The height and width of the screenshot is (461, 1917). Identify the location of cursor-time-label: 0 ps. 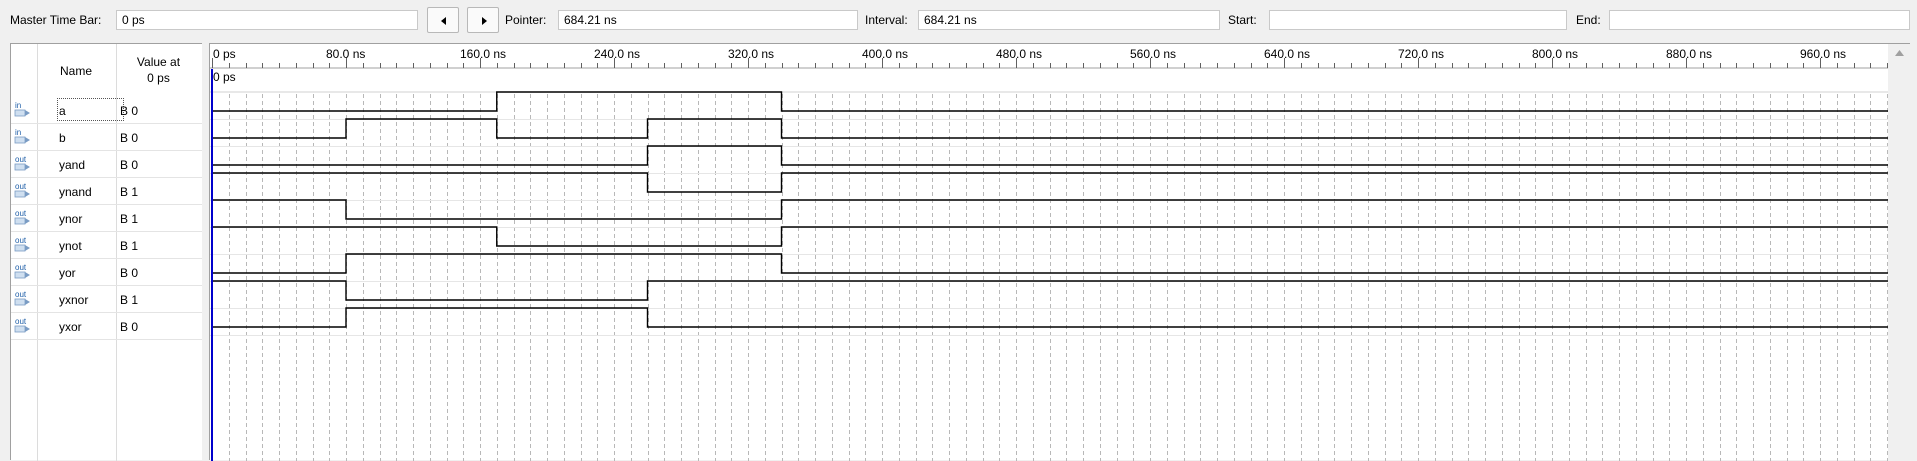
(224, 77).